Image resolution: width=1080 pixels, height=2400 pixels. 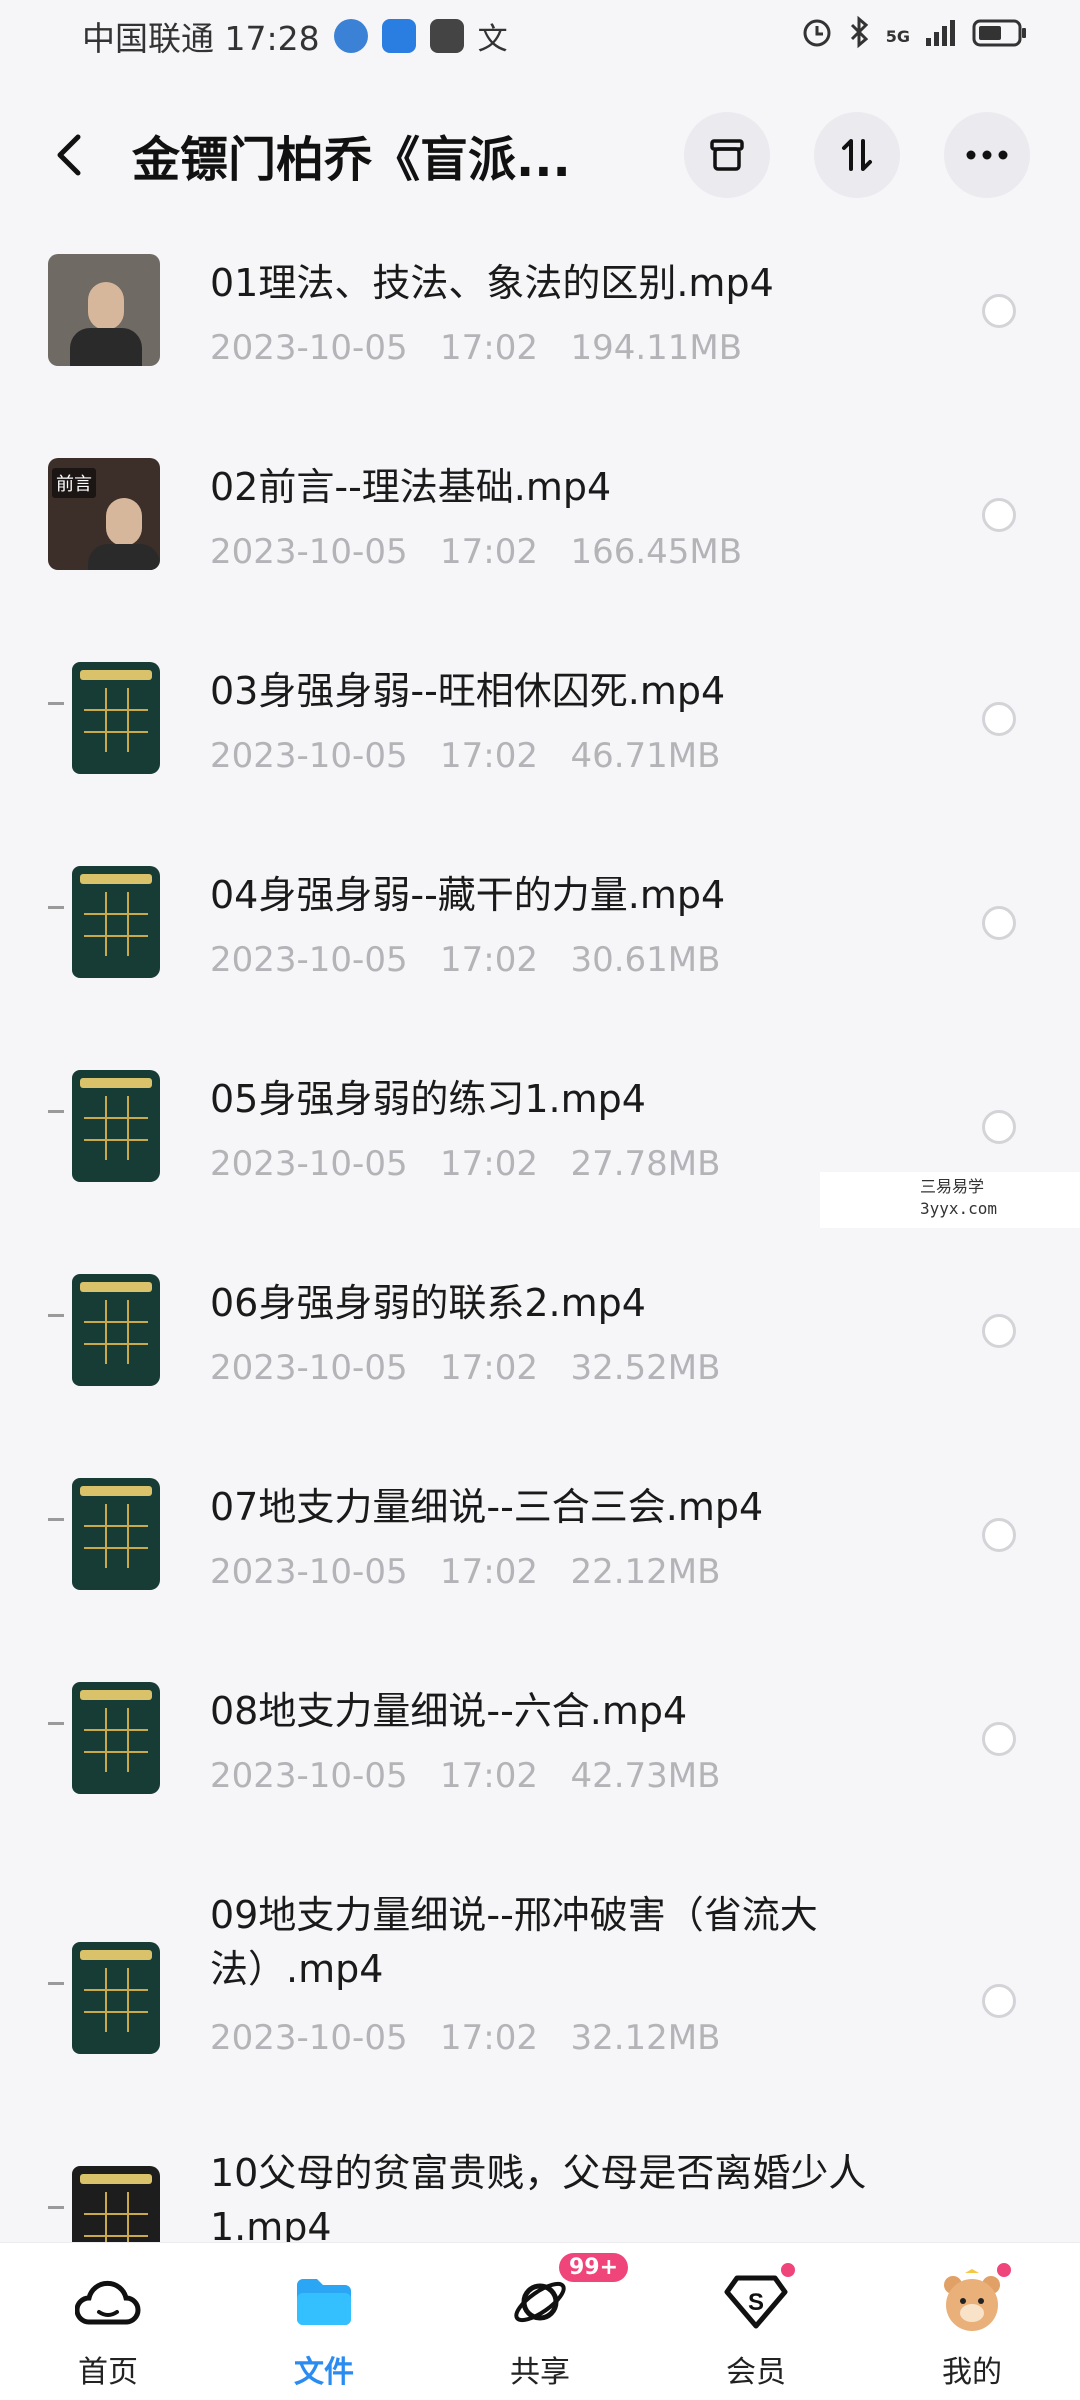 I want to click on tab-files: 文件, so click(x=324, y=2321).